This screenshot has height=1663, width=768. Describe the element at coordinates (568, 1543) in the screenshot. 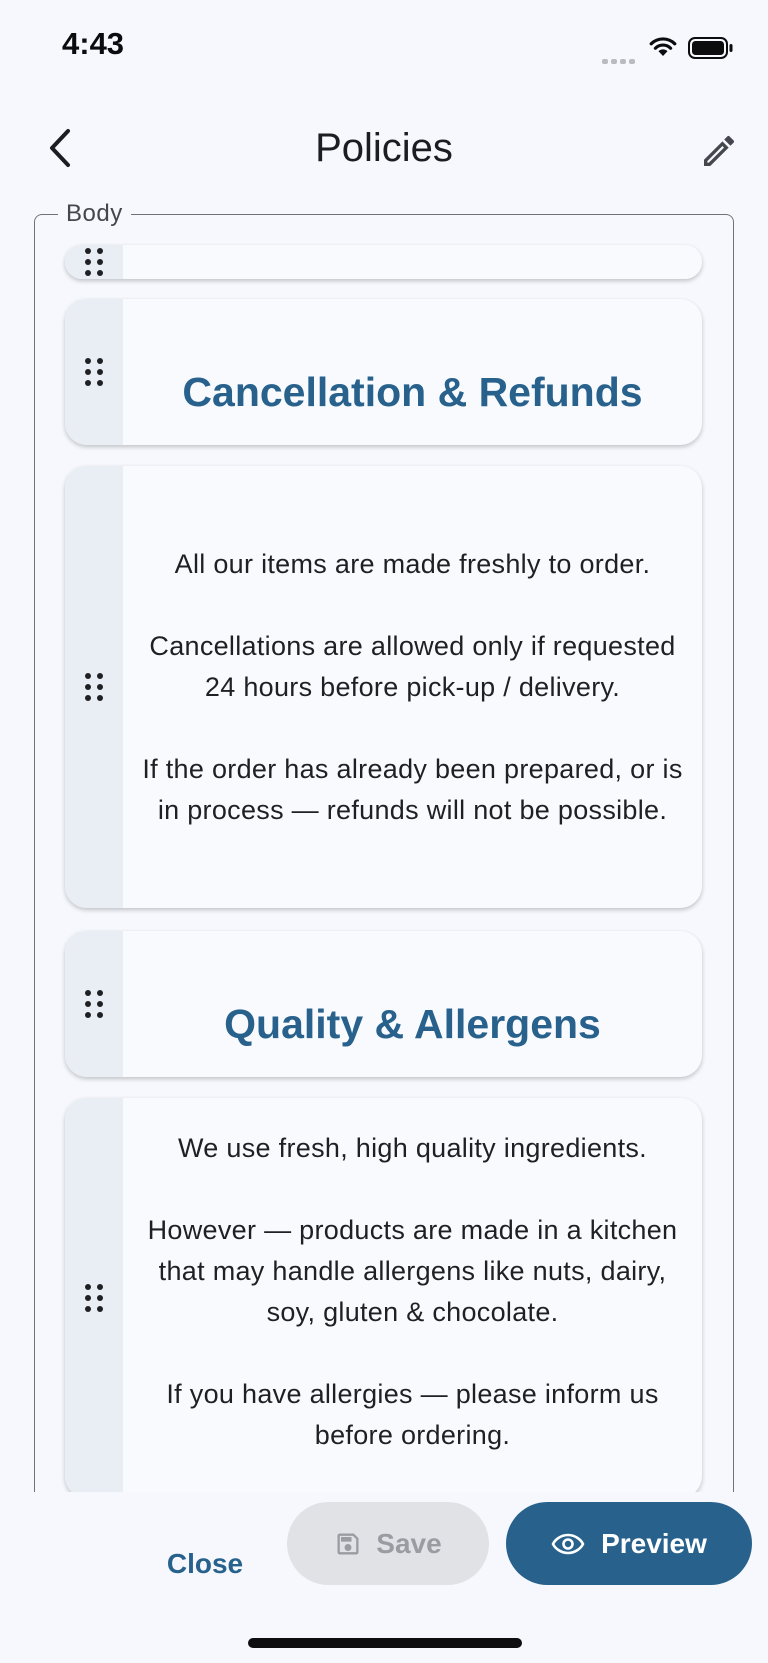

I see `eye-icon` at that location.